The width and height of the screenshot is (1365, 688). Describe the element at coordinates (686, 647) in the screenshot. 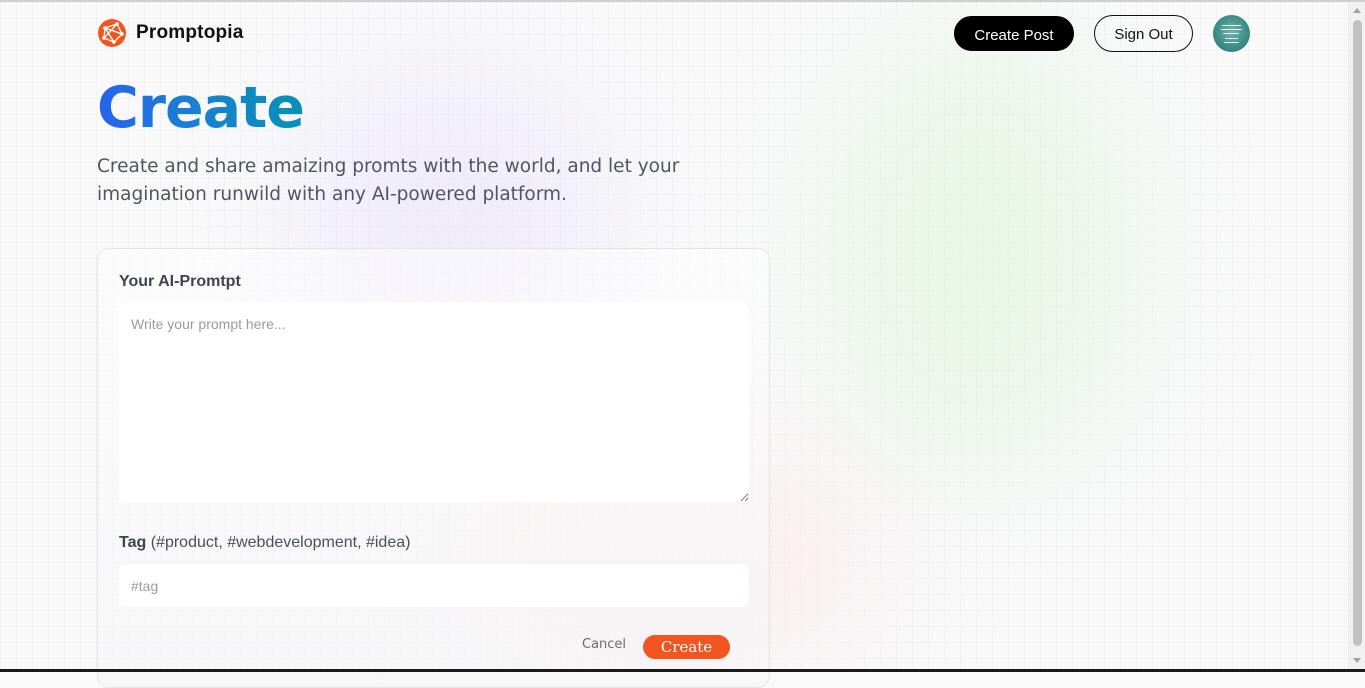

I see `create-submit-button: Create` at that location.